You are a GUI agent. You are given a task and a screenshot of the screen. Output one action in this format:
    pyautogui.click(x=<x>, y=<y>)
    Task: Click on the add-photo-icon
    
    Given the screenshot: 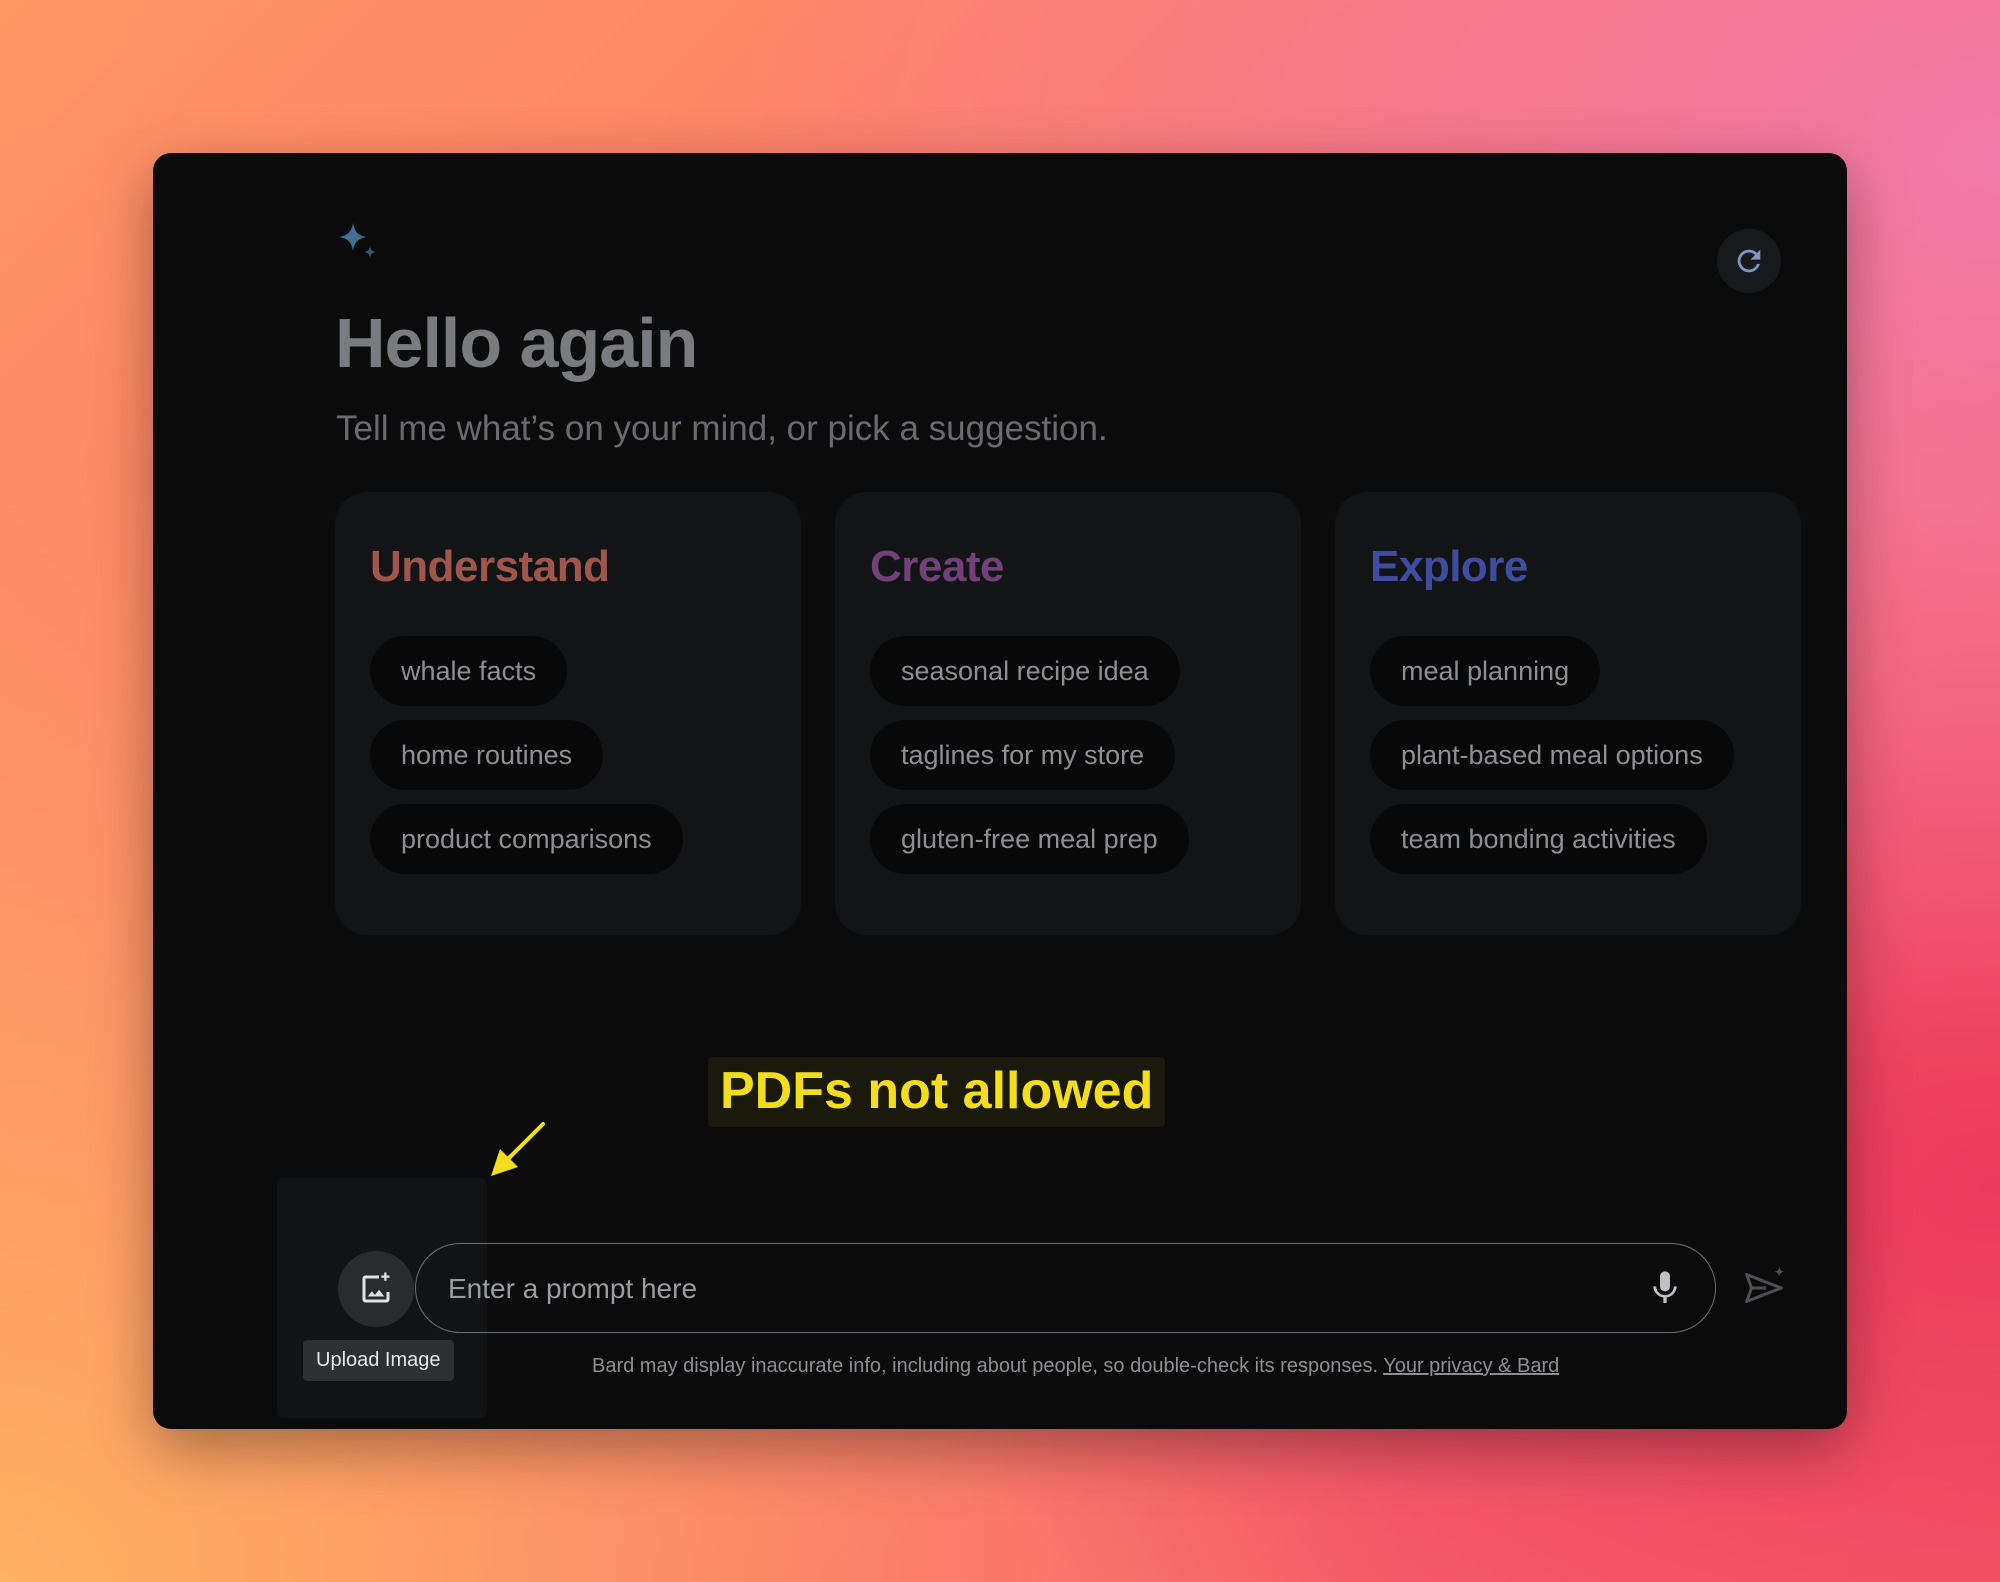 What is the action you would take?
    pyautogui.click(x=376, y=1287)
    